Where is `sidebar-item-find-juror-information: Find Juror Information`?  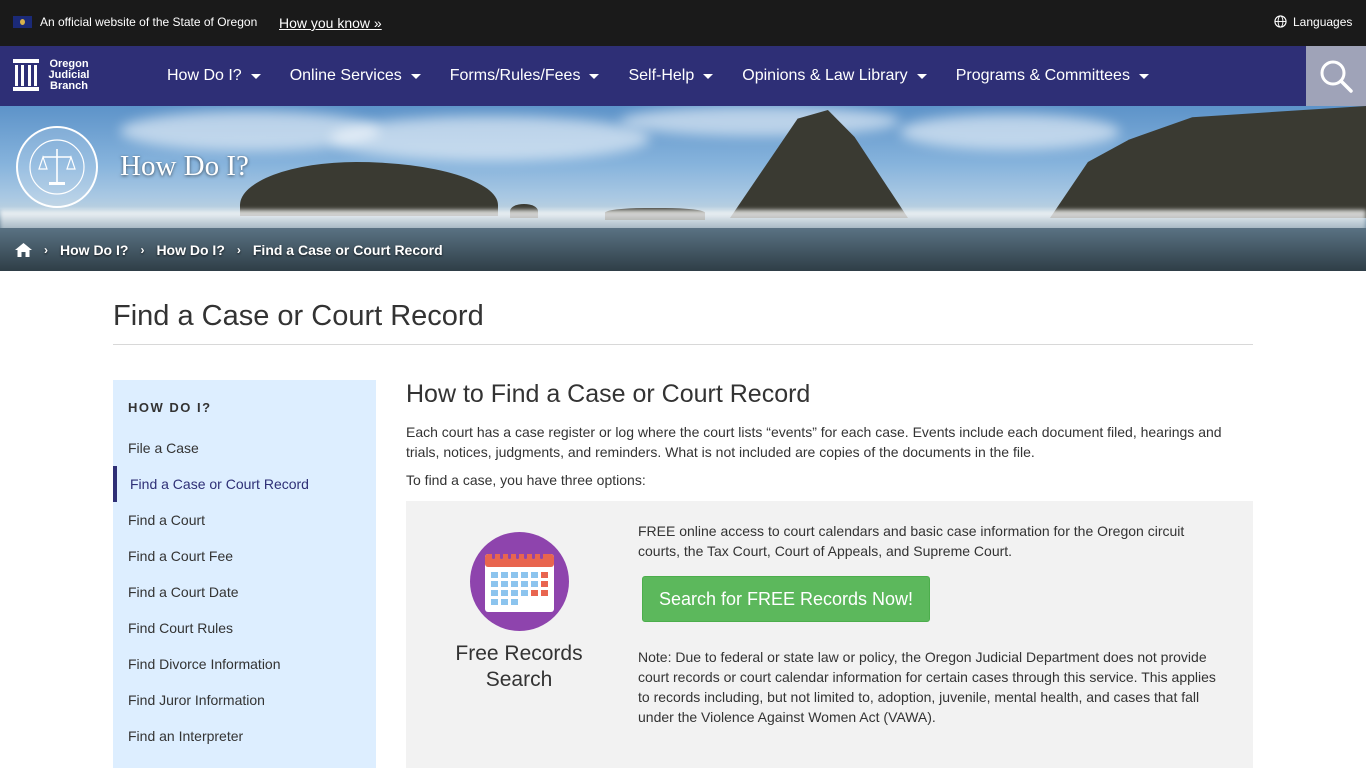 sidebar-item-find-juror-information: Find Juror Information is located at coordinates (244, 700).